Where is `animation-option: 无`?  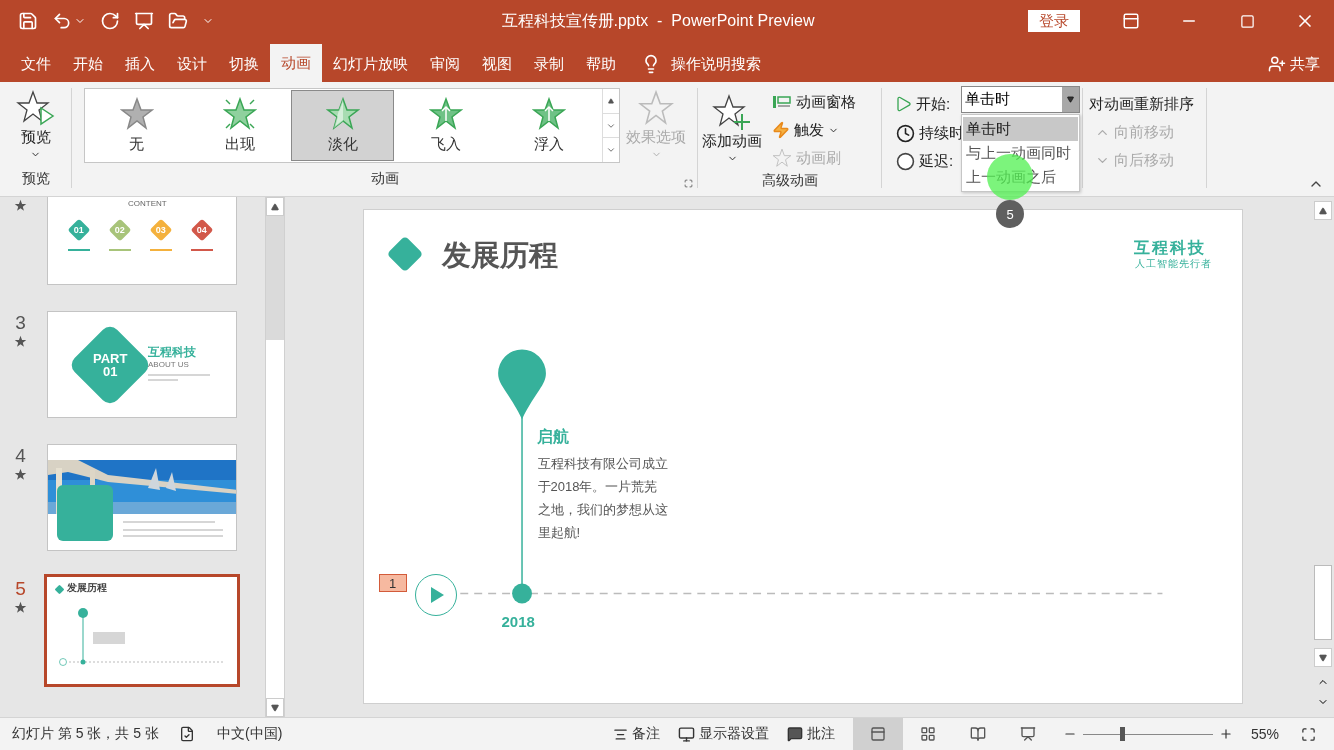 animation-option: 无 is located at coordinates (136, 125).